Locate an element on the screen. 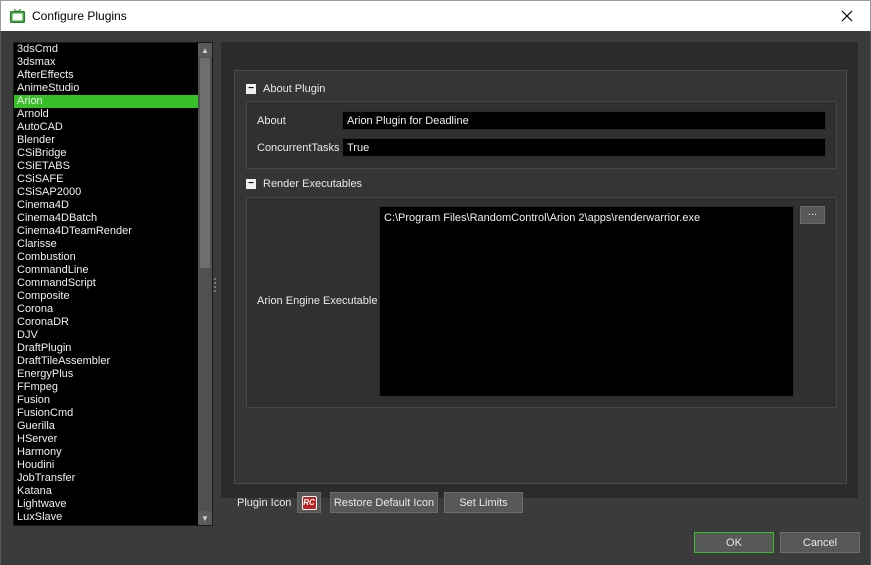 This screenshot has height=565, width=871. about-label: About is located at coordinates (271, 121).